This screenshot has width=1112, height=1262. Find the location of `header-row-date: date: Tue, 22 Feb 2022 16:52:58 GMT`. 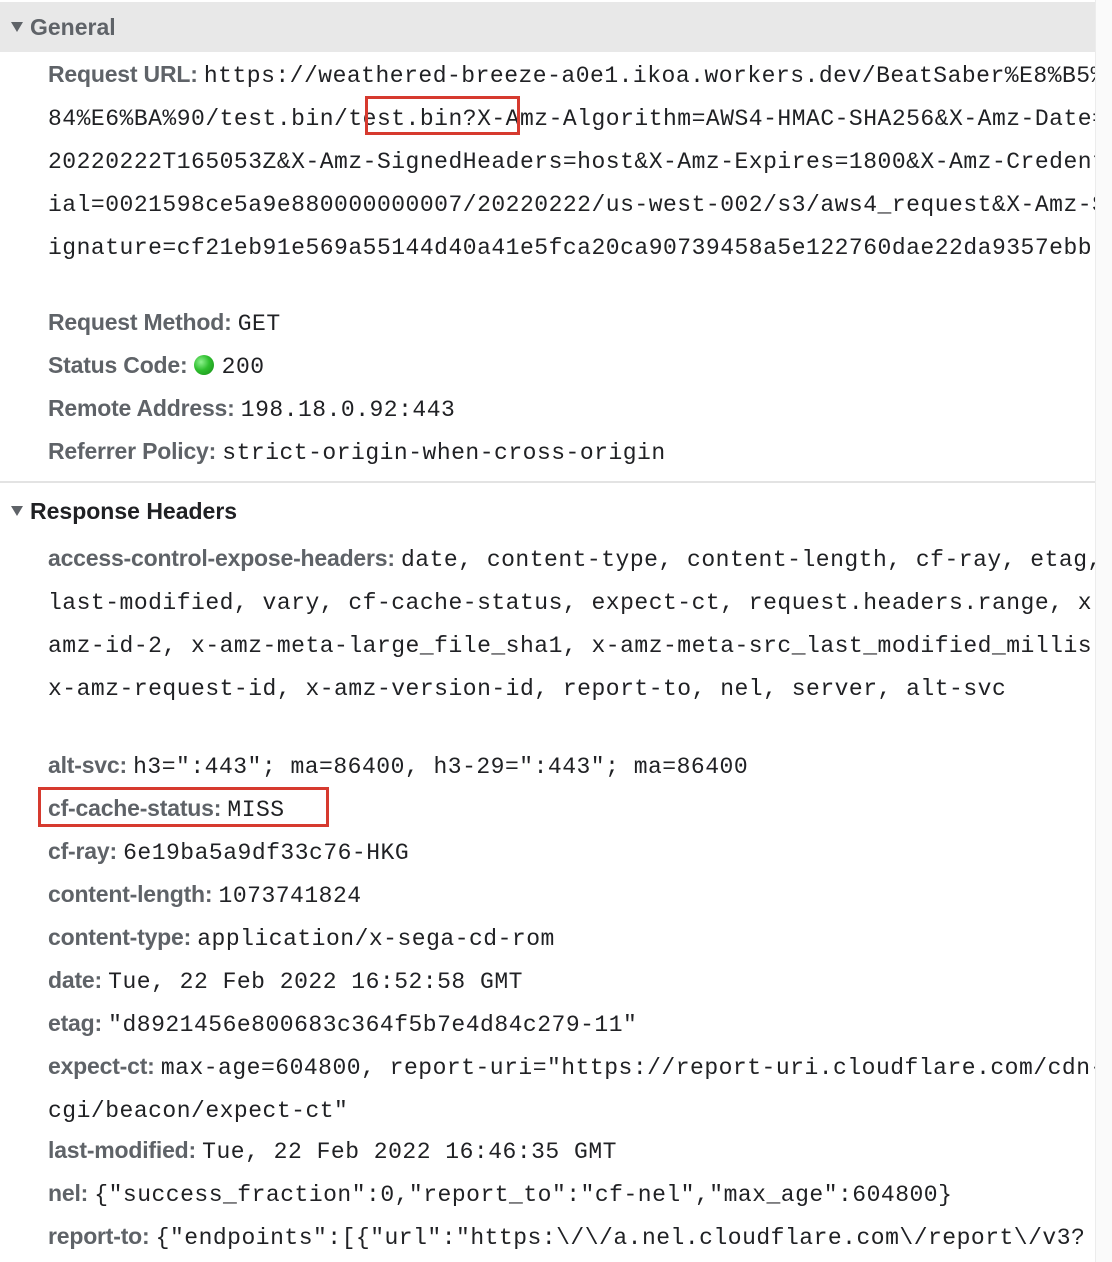

header-row-date: date: Tue, 22 Feb 2022 16:52:58 GMT is located at coordinates (578, 981).